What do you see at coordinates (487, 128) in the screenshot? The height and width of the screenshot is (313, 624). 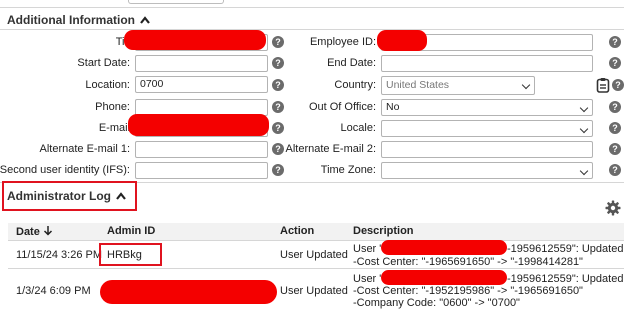 I see `locale-select` at bounding box center [487, 128].